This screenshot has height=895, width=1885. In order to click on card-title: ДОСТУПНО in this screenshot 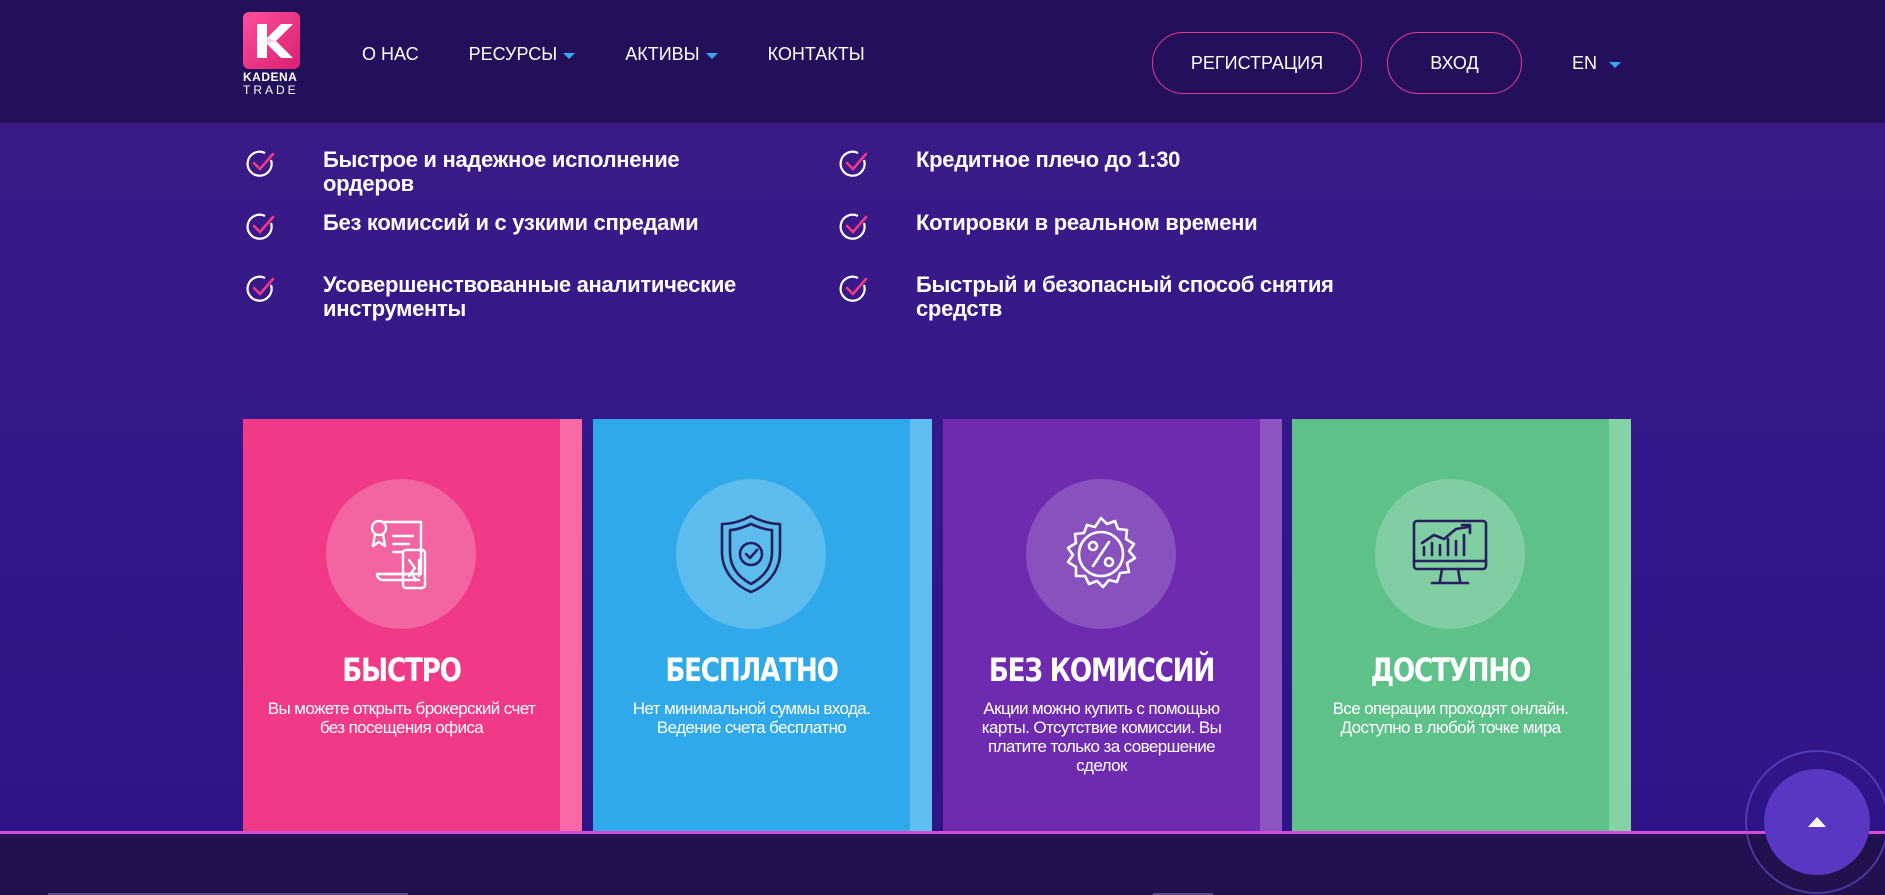, I will do `click(1451, 670)`.